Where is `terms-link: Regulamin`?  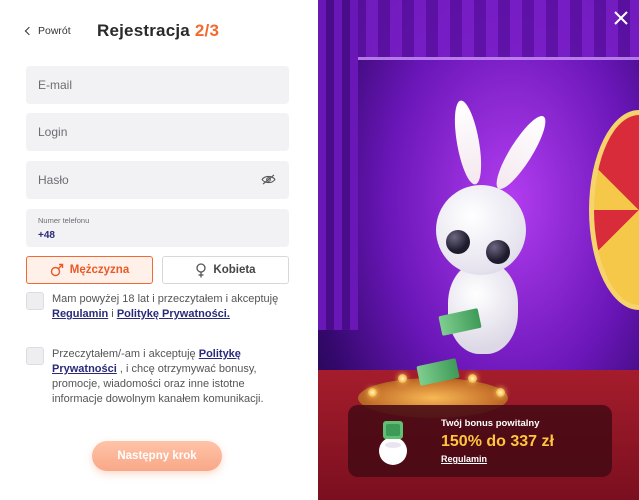
terms-link: Regulamin is located at coordinates (80, 314).